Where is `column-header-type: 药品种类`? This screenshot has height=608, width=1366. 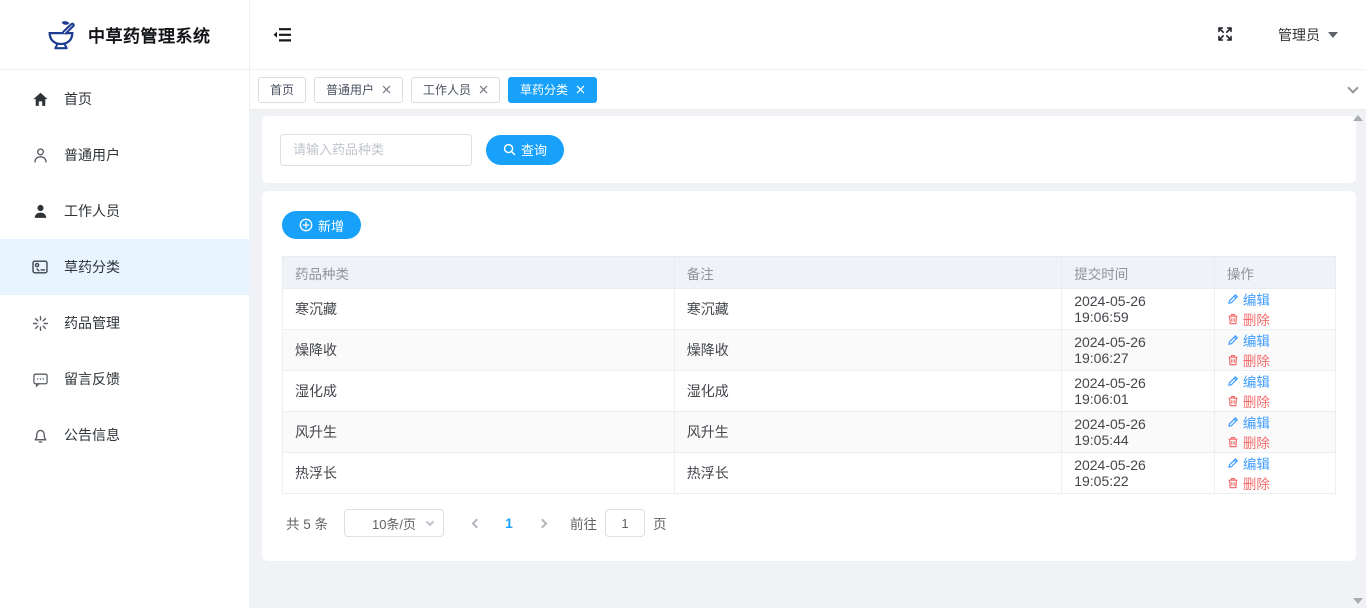
column-header-type: 药品种类 is located at coordinates (478, 272).